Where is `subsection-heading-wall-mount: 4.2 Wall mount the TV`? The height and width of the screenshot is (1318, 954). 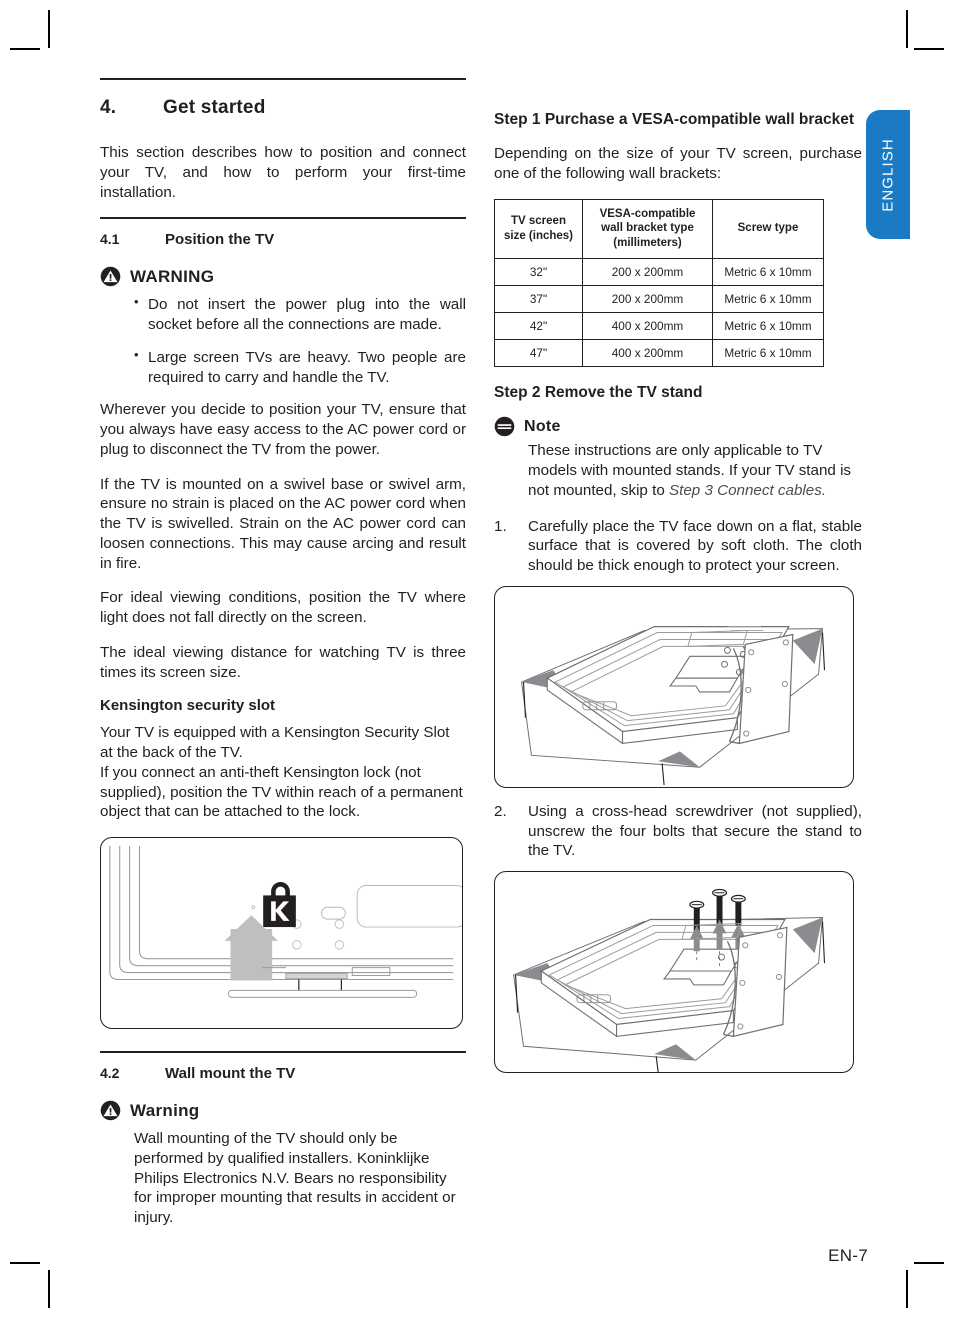 subsection-heading-wall-mount: 4.2 Wall mount the TV is located at coordinates (283, 1067).